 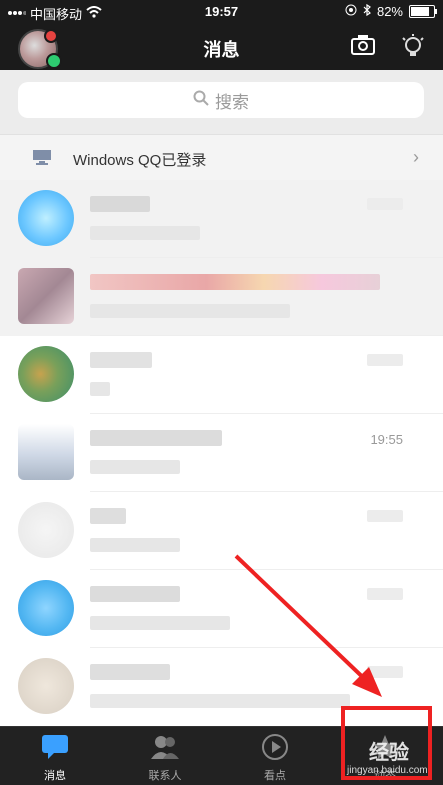 I want to click on list-item: 19:55, so click(x=221, y=453).